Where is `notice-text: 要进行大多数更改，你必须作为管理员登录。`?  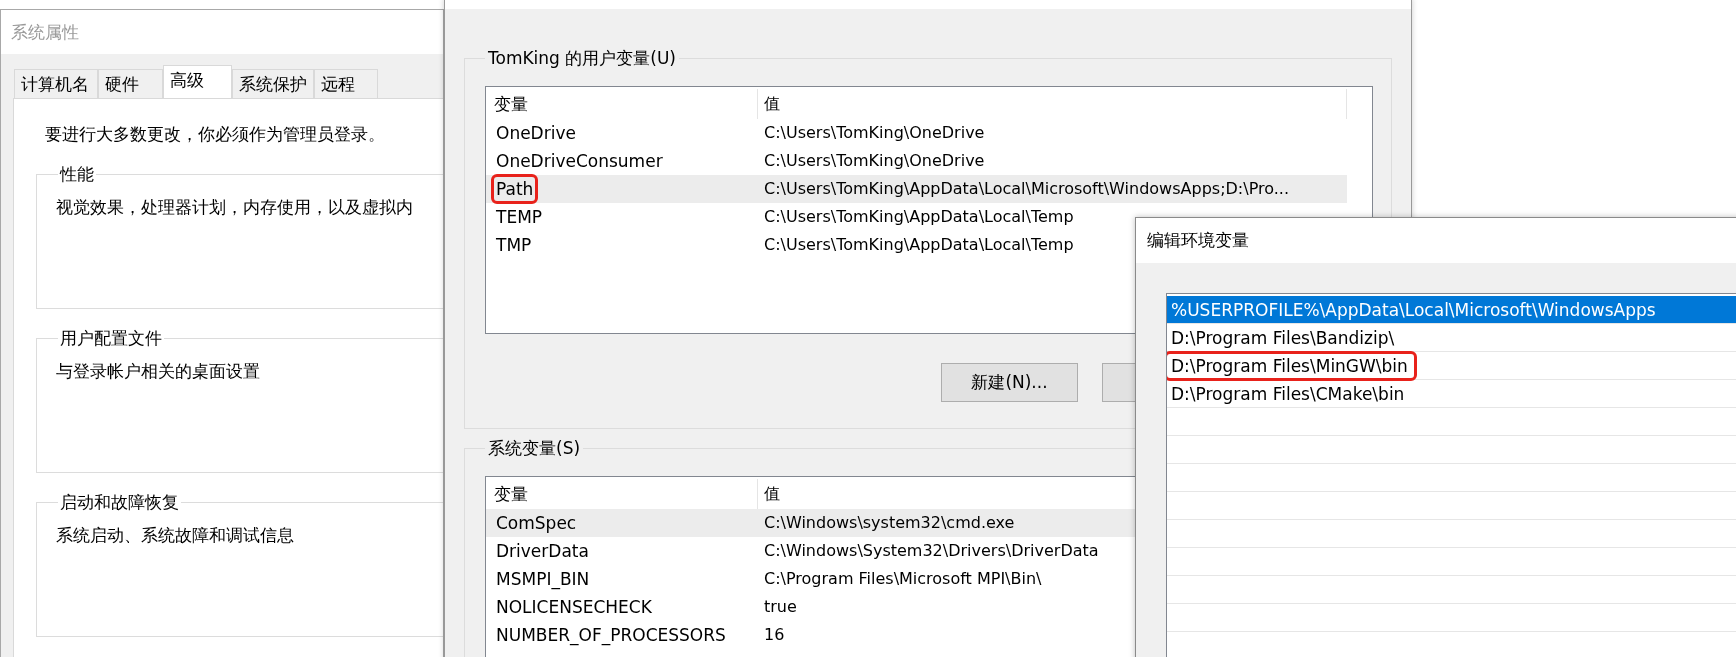
notice-text: 要进行大多数更改，你必须作为管理员登录。 is located at coordinates (215, 134).